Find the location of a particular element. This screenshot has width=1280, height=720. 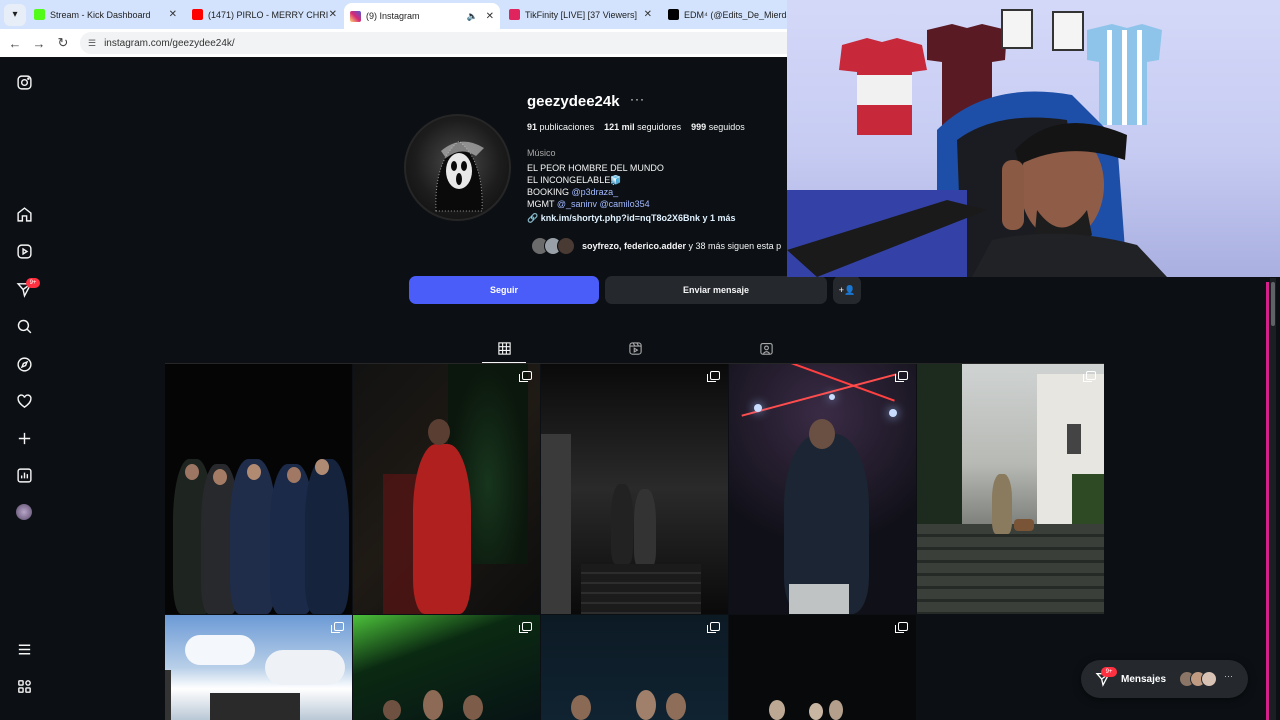

messages-pill-label: Mensajes is located at coordinates (1144, 679).